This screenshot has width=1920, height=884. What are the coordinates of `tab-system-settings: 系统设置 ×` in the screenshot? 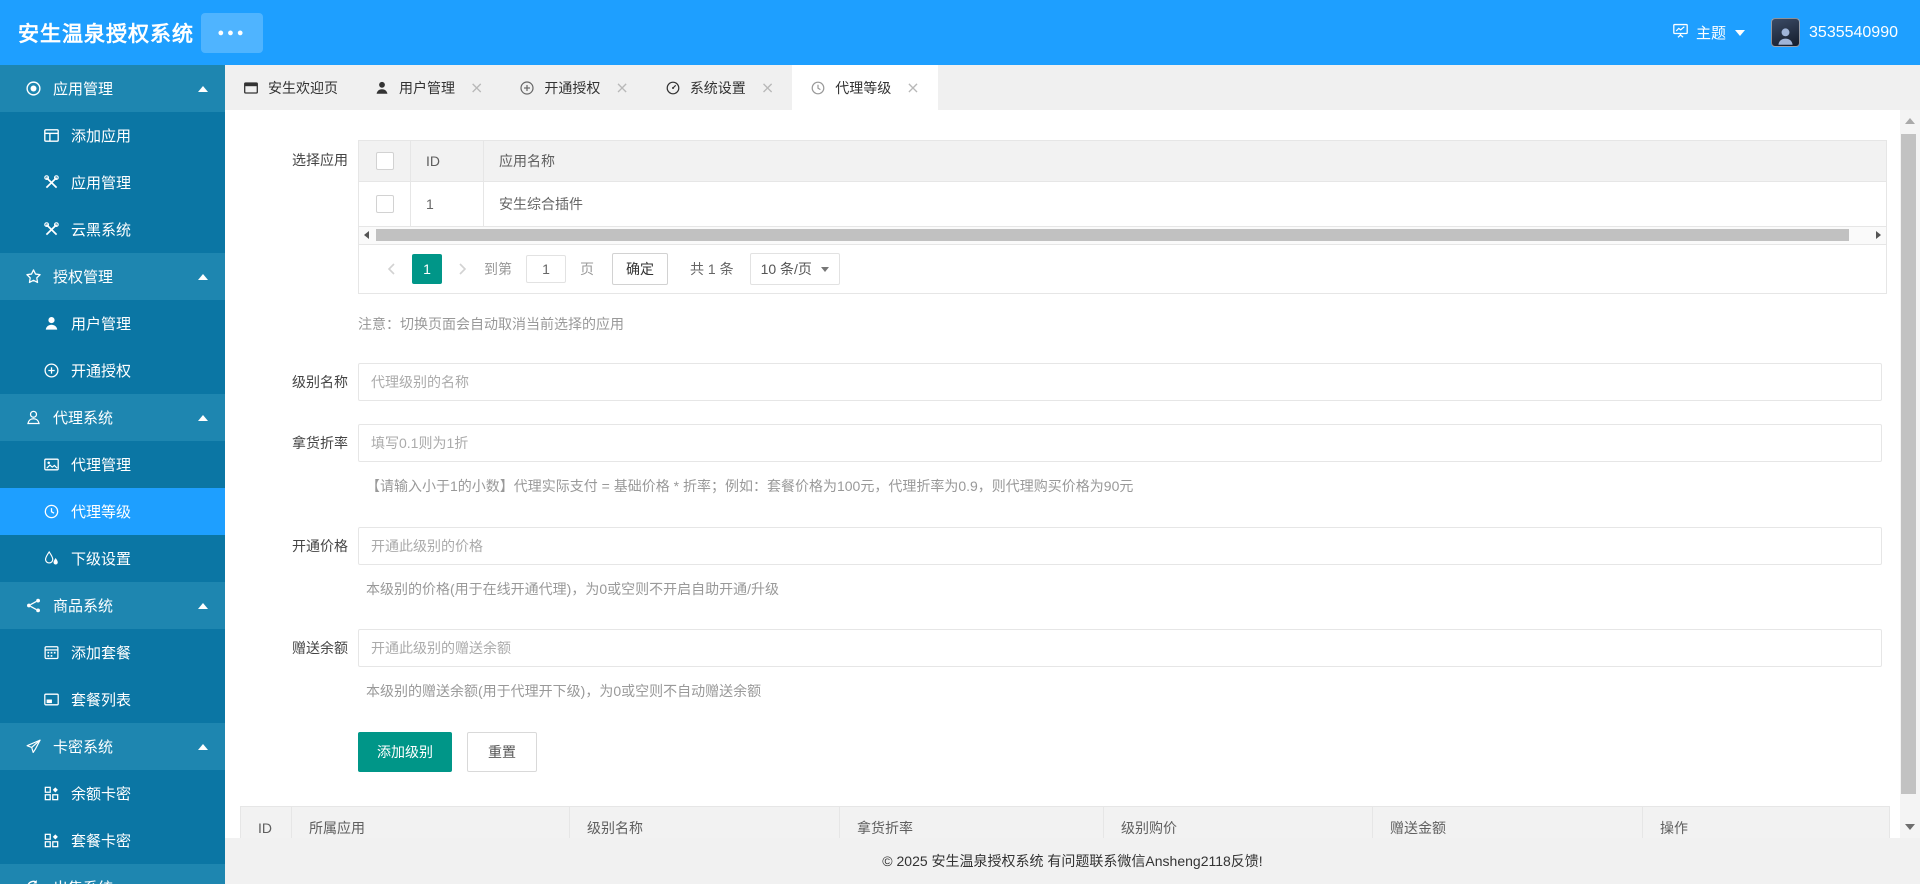 It's located at (719, 87).